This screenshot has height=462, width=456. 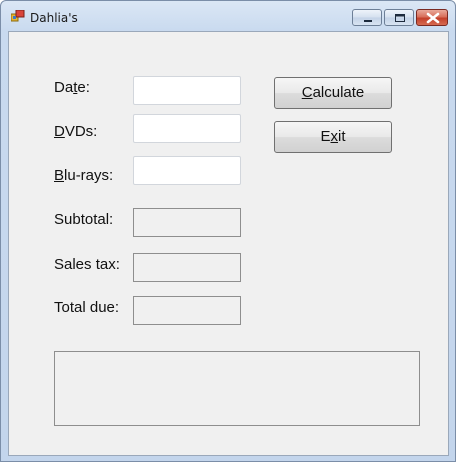 I want to click on sales-tax-label: Sales tax:, so click(x=87, y=264).